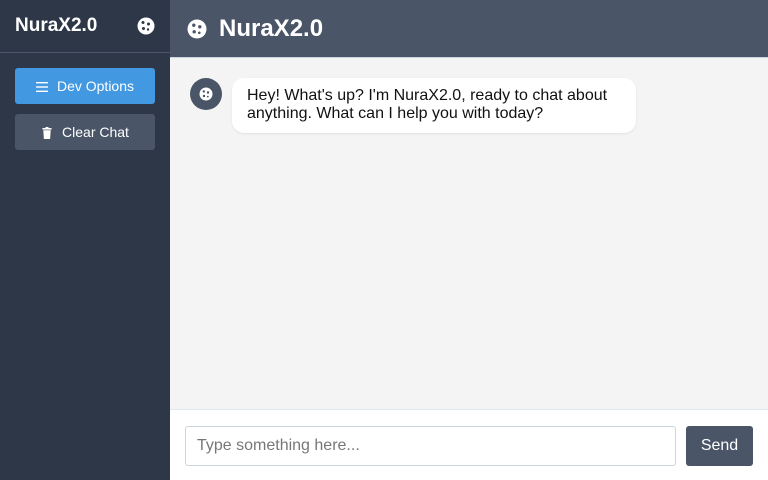 Image resolution: width=768 pixels, height=480 pixels. Describe the element at coordinates (469, 29) in the screenshot. I see `main-header: NuraX2.0` at that location.